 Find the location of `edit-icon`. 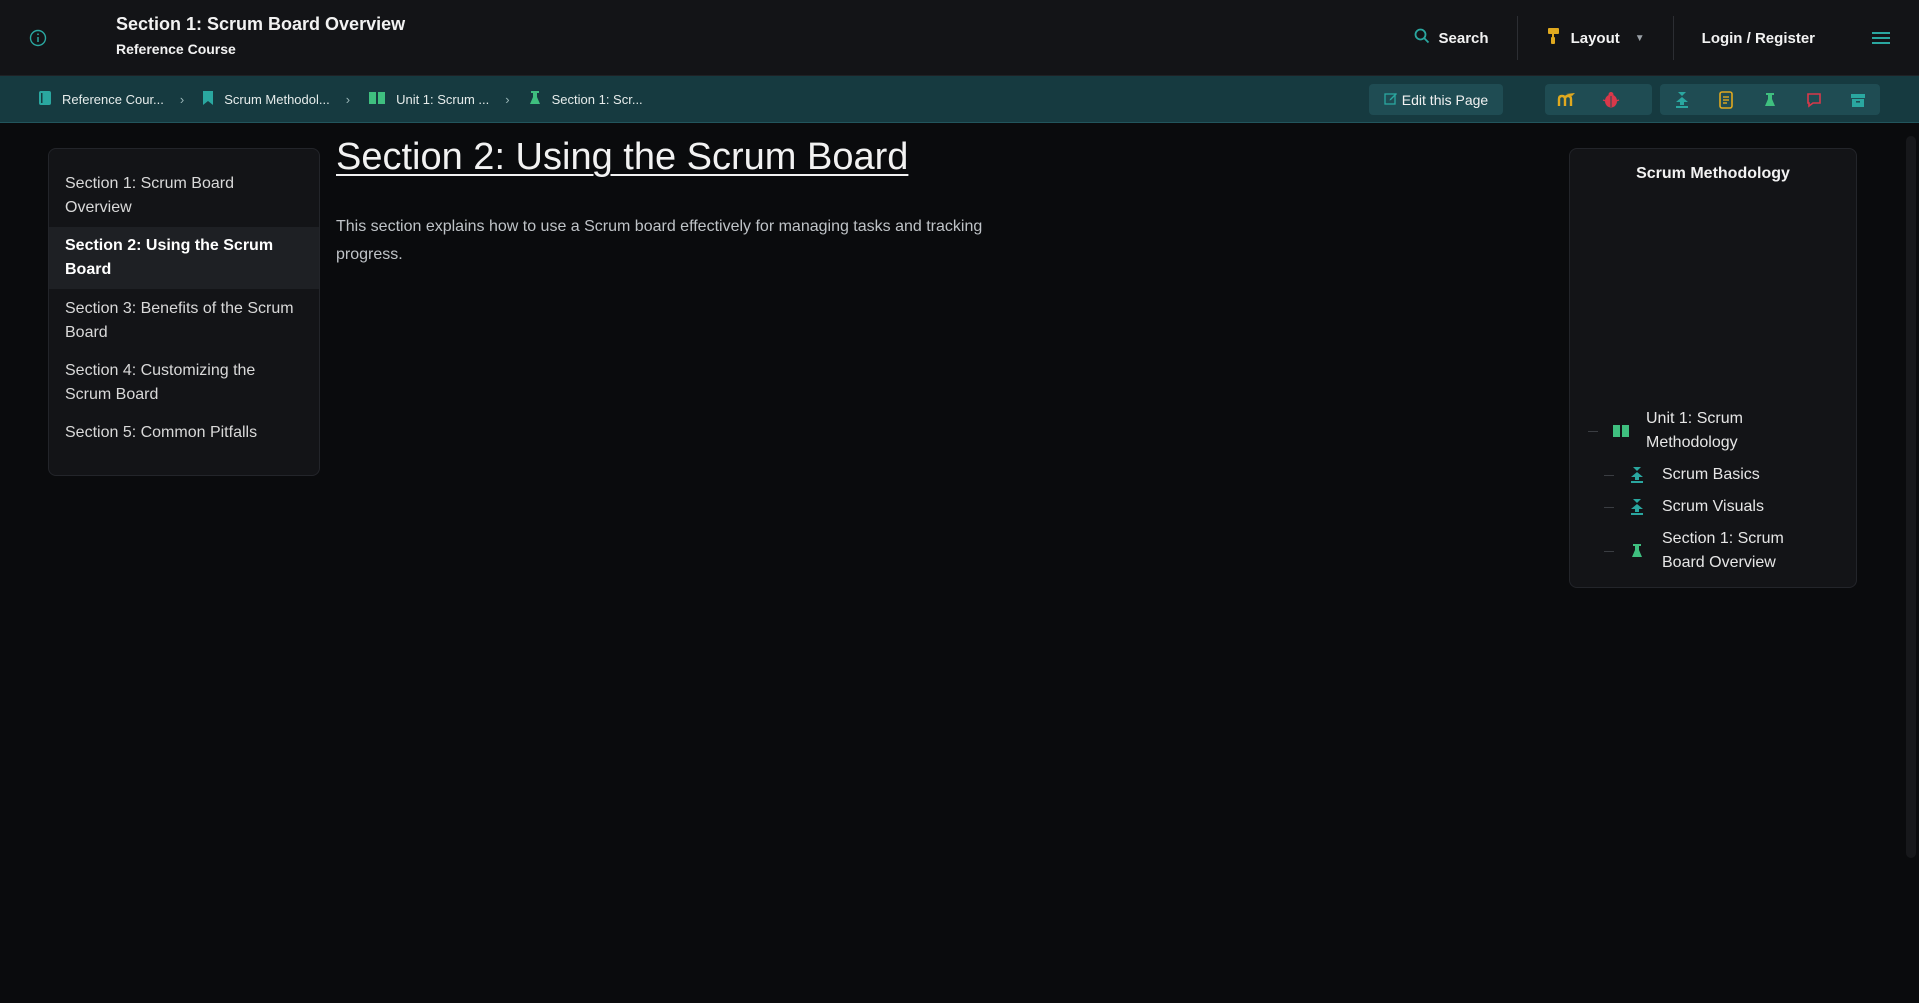

edit-icon is located at coordinates (1391, 99).